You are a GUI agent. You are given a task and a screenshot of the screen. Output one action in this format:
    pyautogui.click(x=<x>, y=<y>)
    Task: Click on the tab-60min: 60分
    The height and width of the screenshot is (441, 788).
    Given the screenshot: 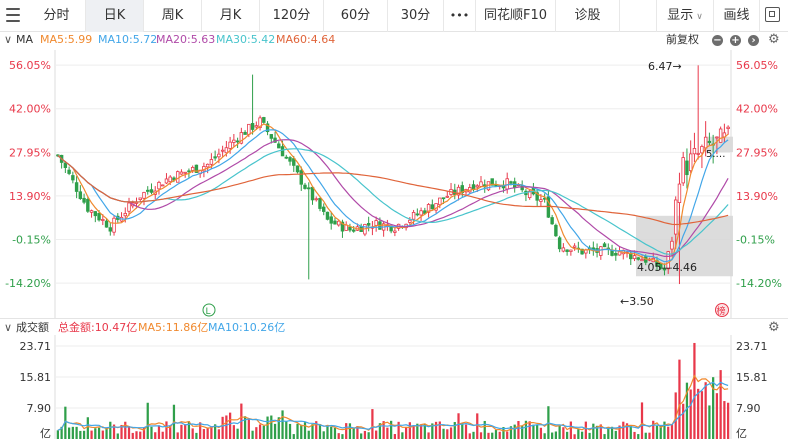 What is the action you would take?
    pyautogui.click(x=356, y=16)
    